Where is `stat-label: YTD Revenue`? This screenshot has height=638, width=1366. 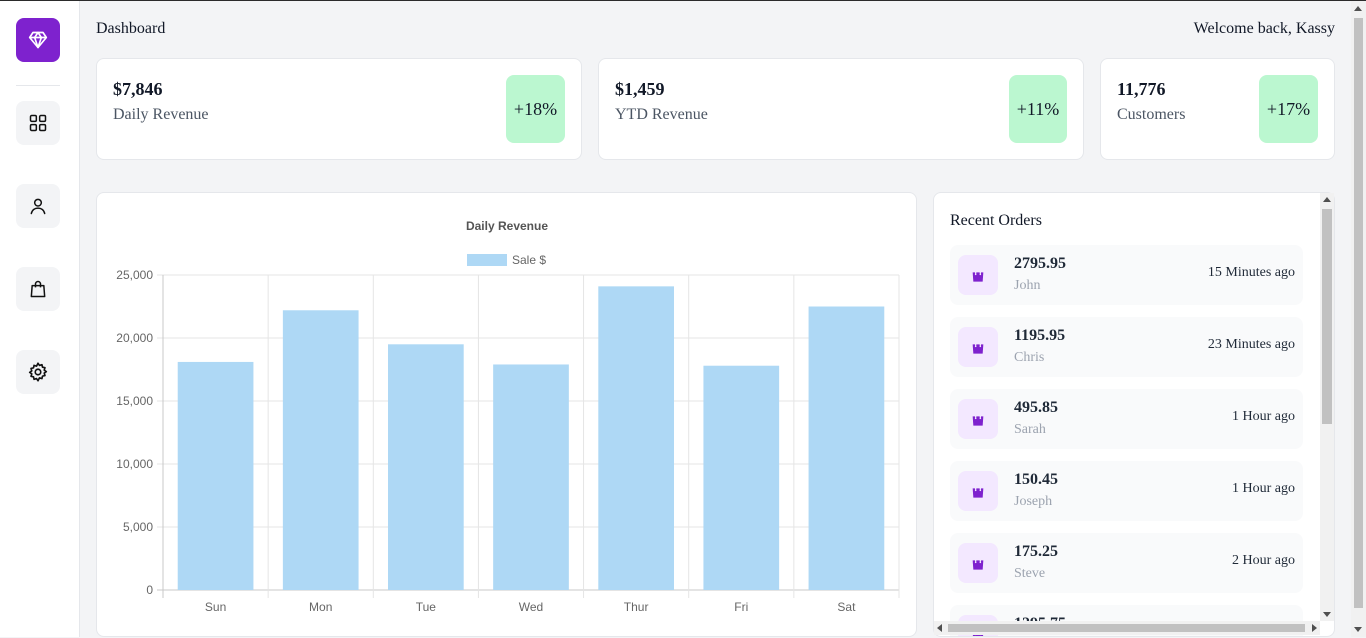
stat-label: YTD Revenue is located at coordinates (661, 114).